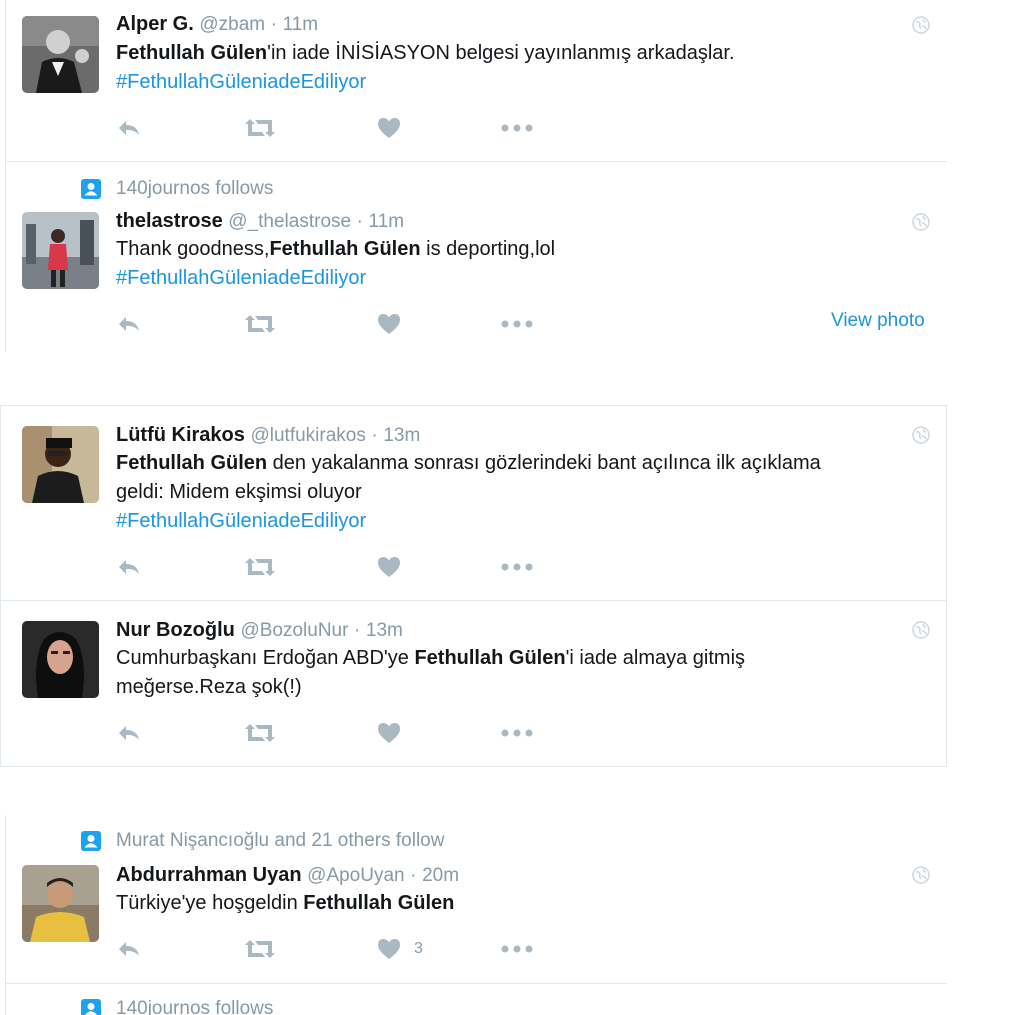  I want to click on like-button: 3, so click(399, 949).